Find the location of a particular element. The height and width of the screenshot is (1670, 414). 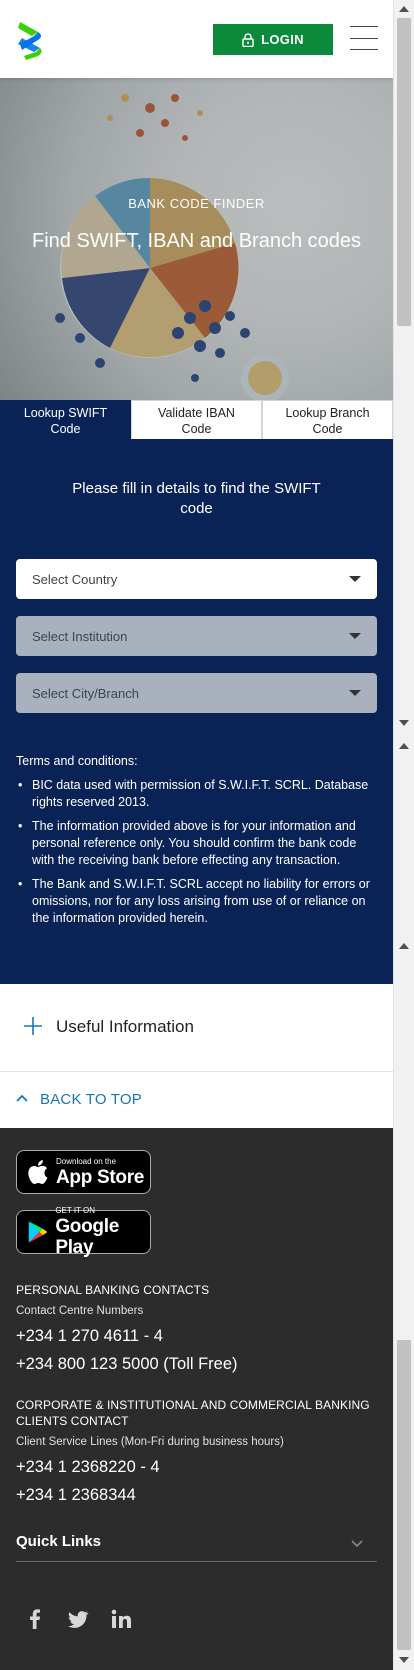

apple-icon is located at coordinates (38, 1172).